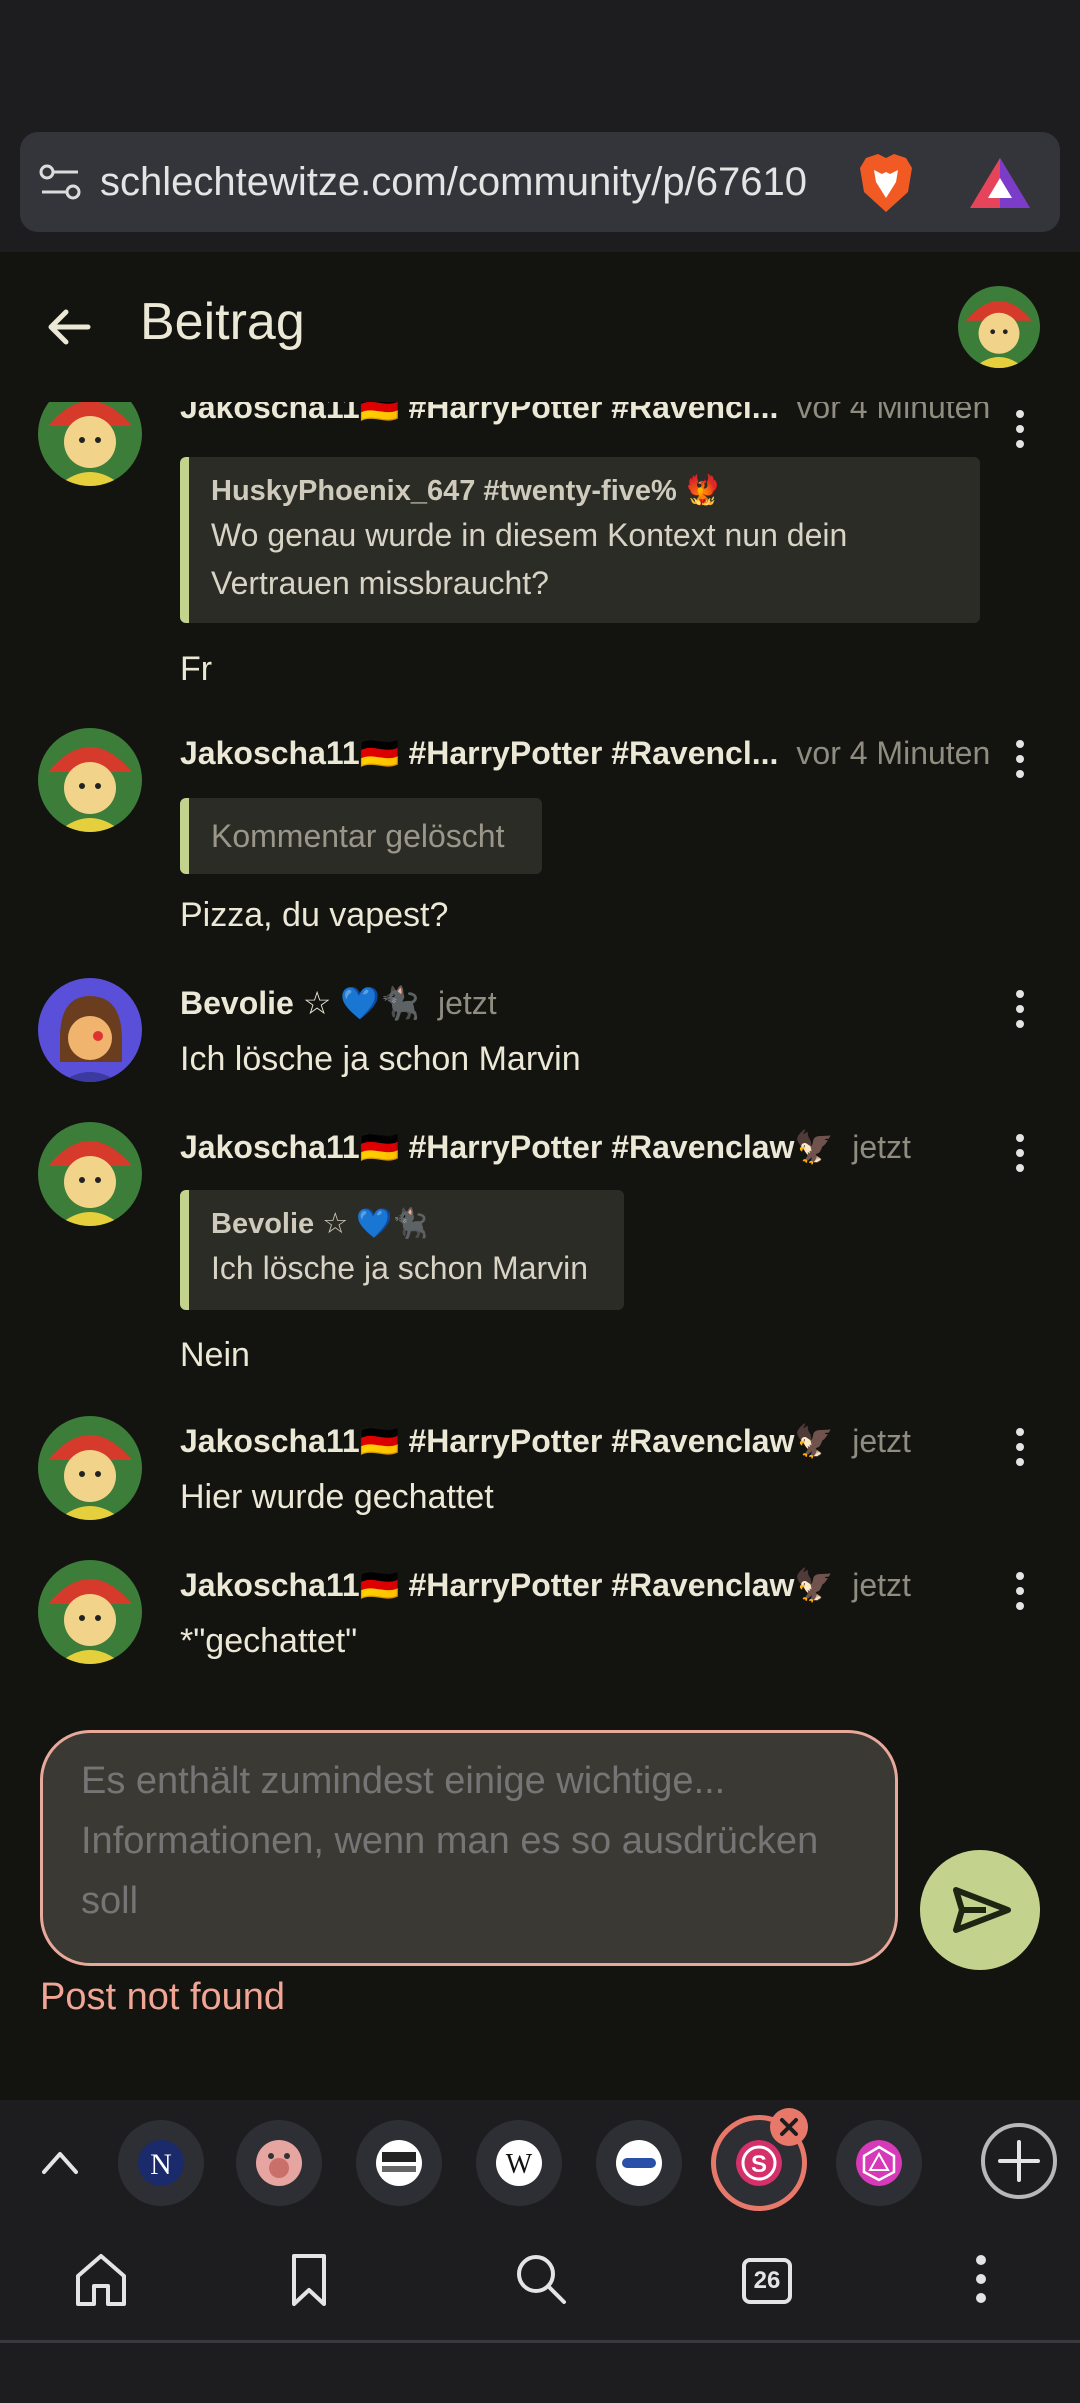 The width and height of the screenshot is (1080, 2403). What do you see at coordinates (469, 1848) in the screenshot?
I see `comment-input` at bounding box center [469, 1848].